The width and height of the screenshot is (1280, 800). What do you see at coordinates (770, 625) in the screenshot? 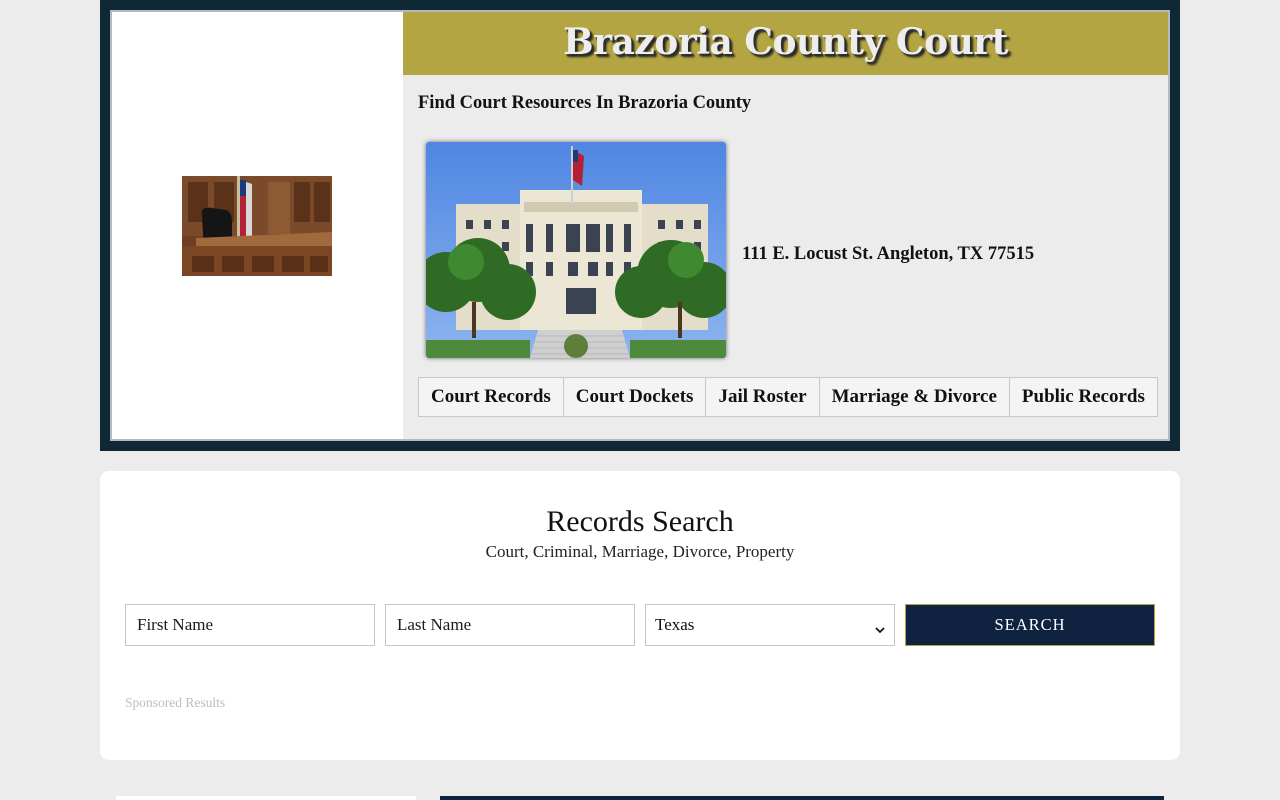
I see `state-select: Texas` at bounding box center [770, 625].